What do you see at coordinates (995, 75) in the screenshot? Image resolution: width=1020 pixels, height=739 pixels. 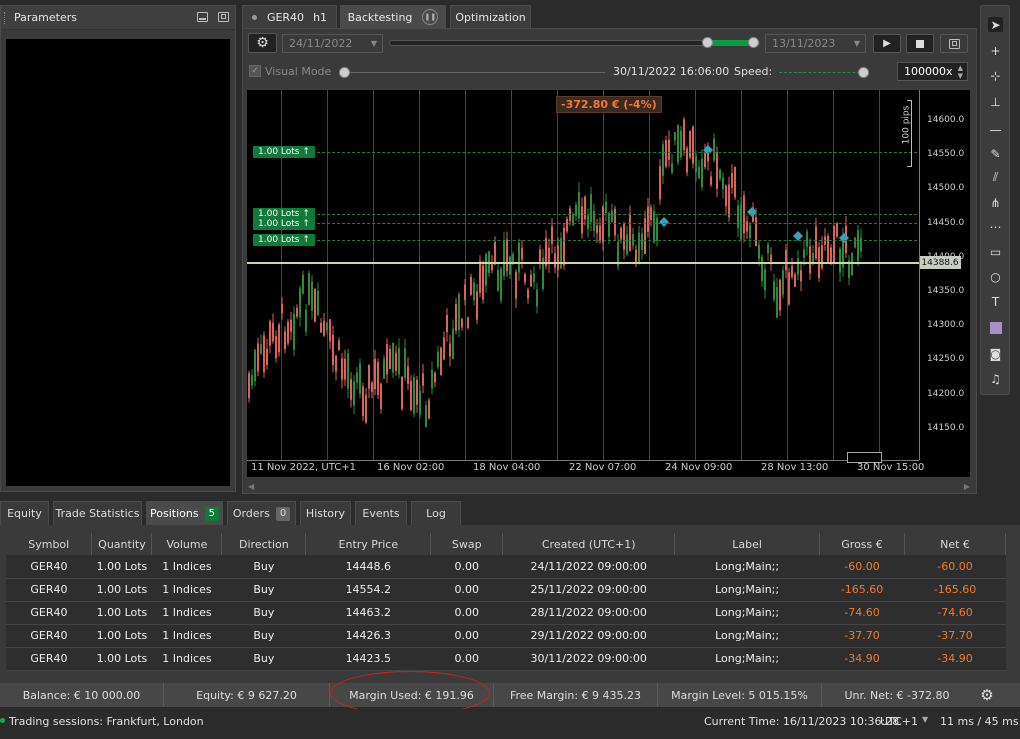 I see `grid-cross-icon: ⊹` at bounding box center [995, 75].